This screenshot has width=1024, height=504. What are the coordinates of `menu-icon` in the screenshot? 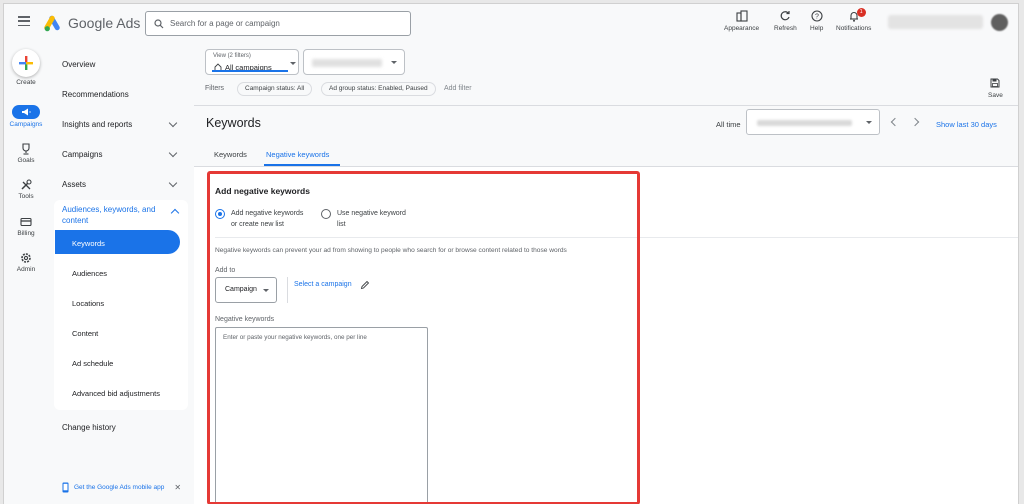 It's located at (24, 21).